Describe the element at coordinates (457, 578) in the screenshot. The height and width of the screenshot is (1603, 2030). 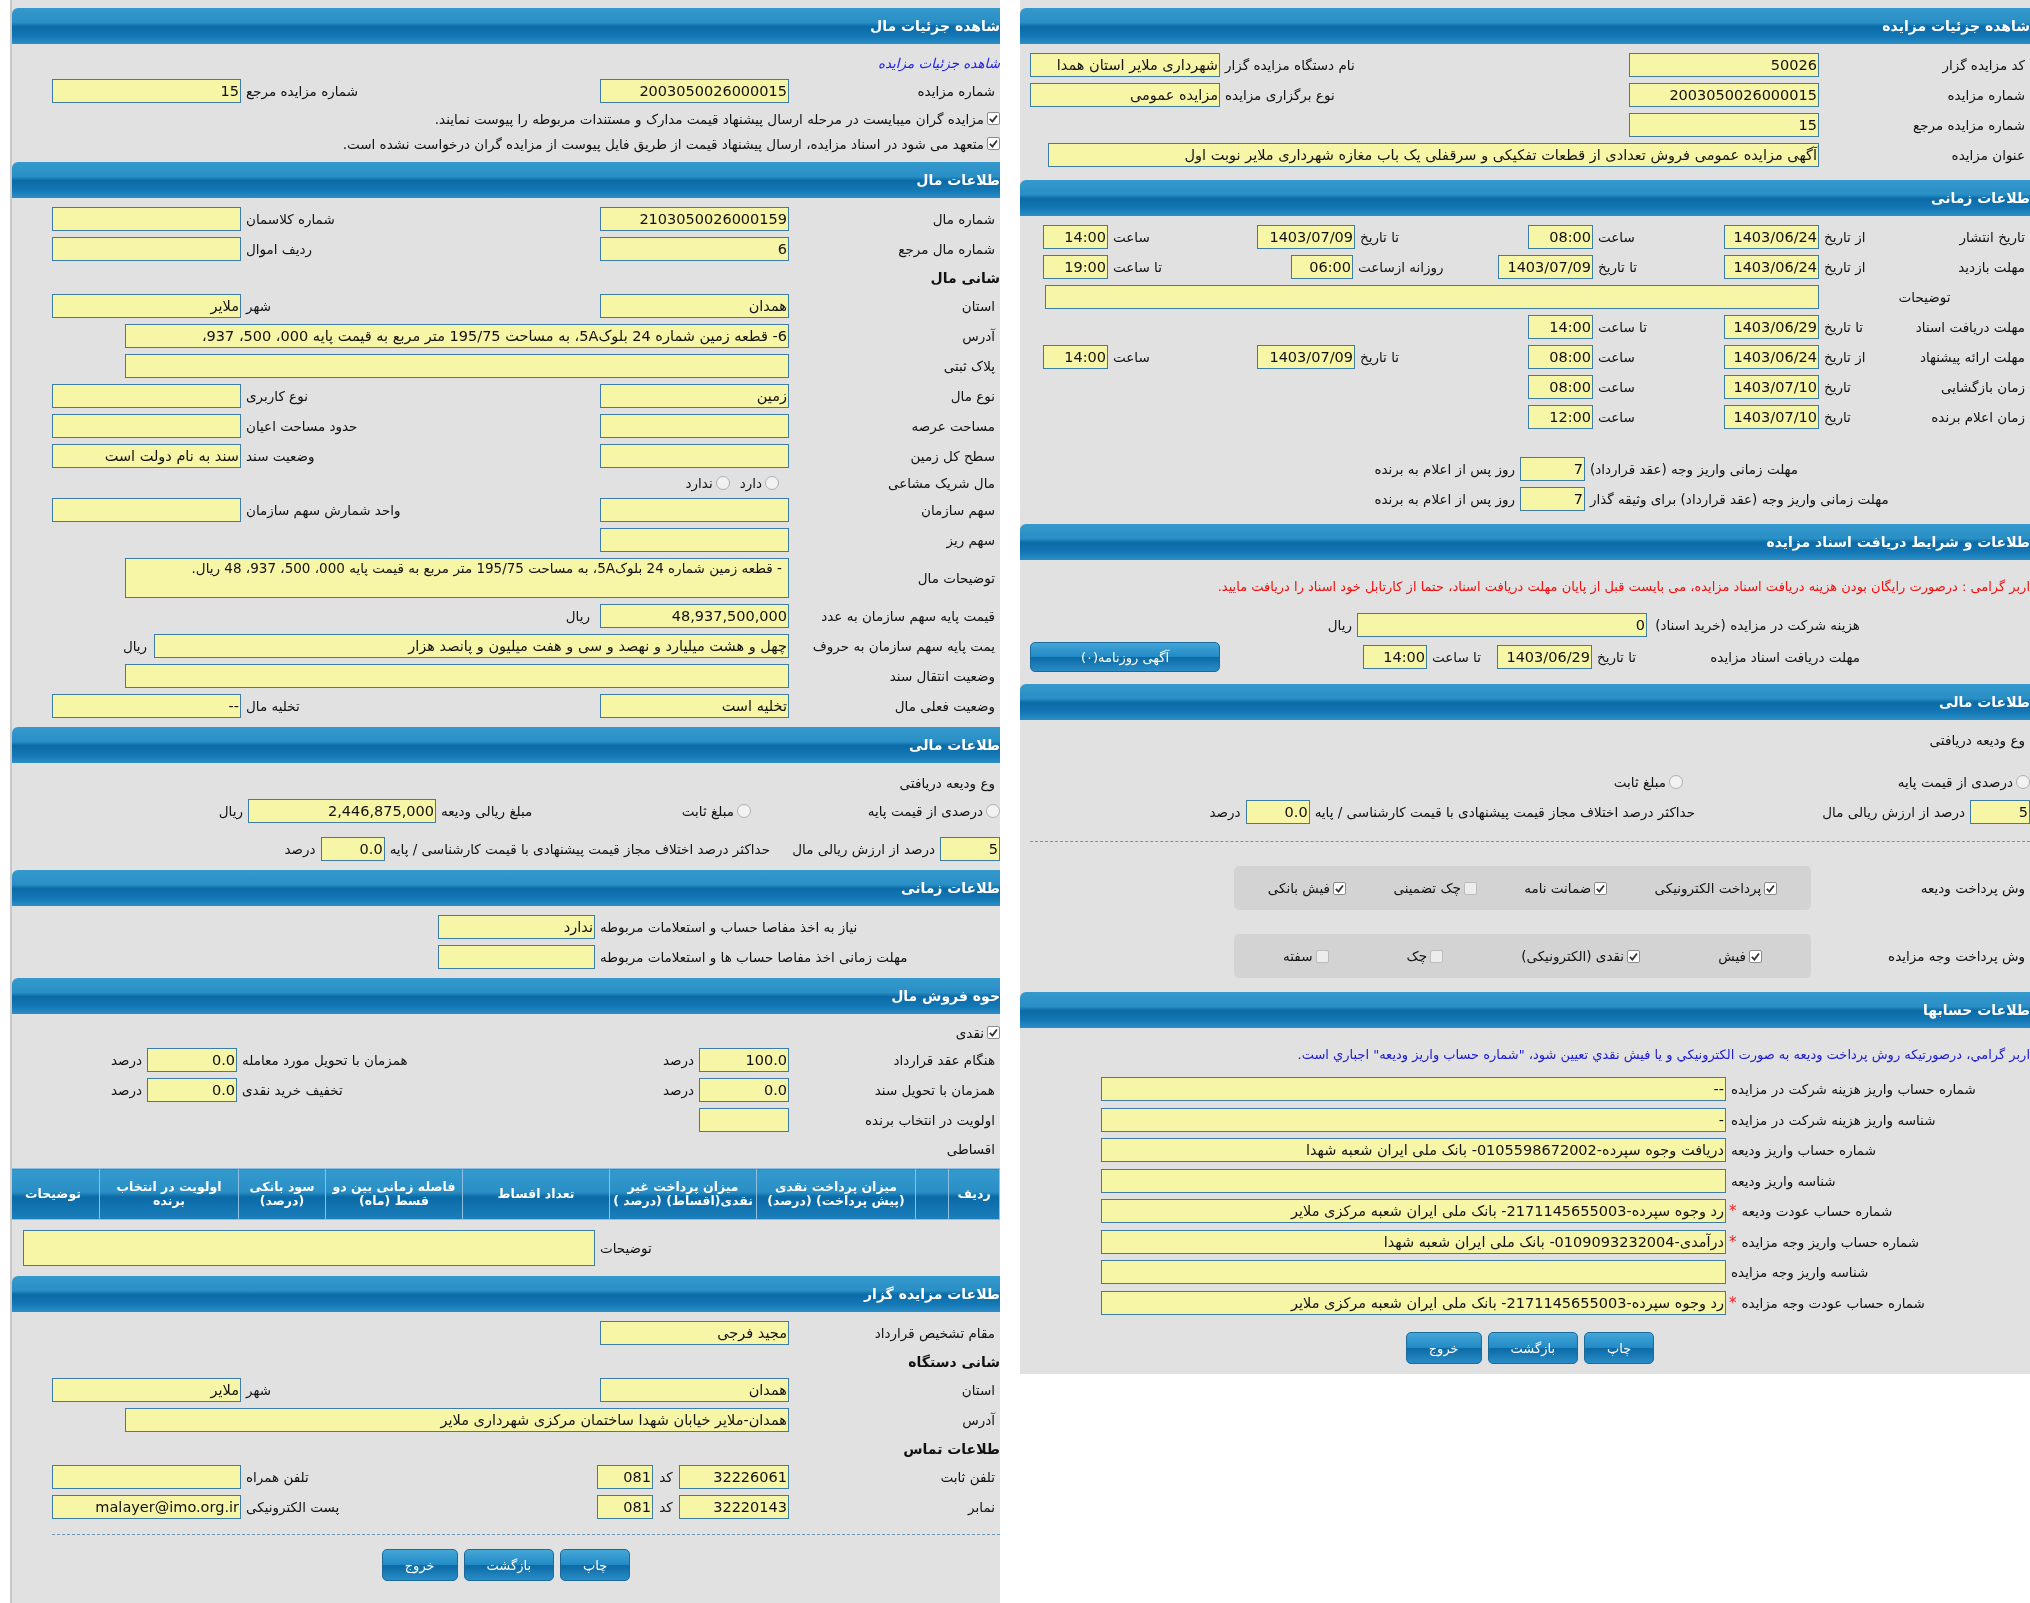
I see `text-area: - قطعه زمین شماره 24 بلوک5A، به مساحت 195/75 متر مربع به قیمت پایه 000، 500، 937، 48 ریال.` at that location.